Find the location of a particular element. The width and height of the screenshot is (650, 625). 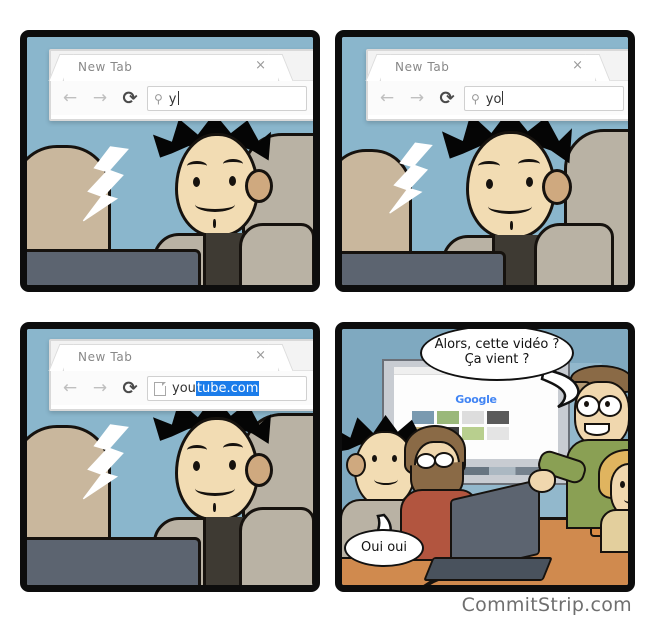

hand is located at coordinates (542, 481).